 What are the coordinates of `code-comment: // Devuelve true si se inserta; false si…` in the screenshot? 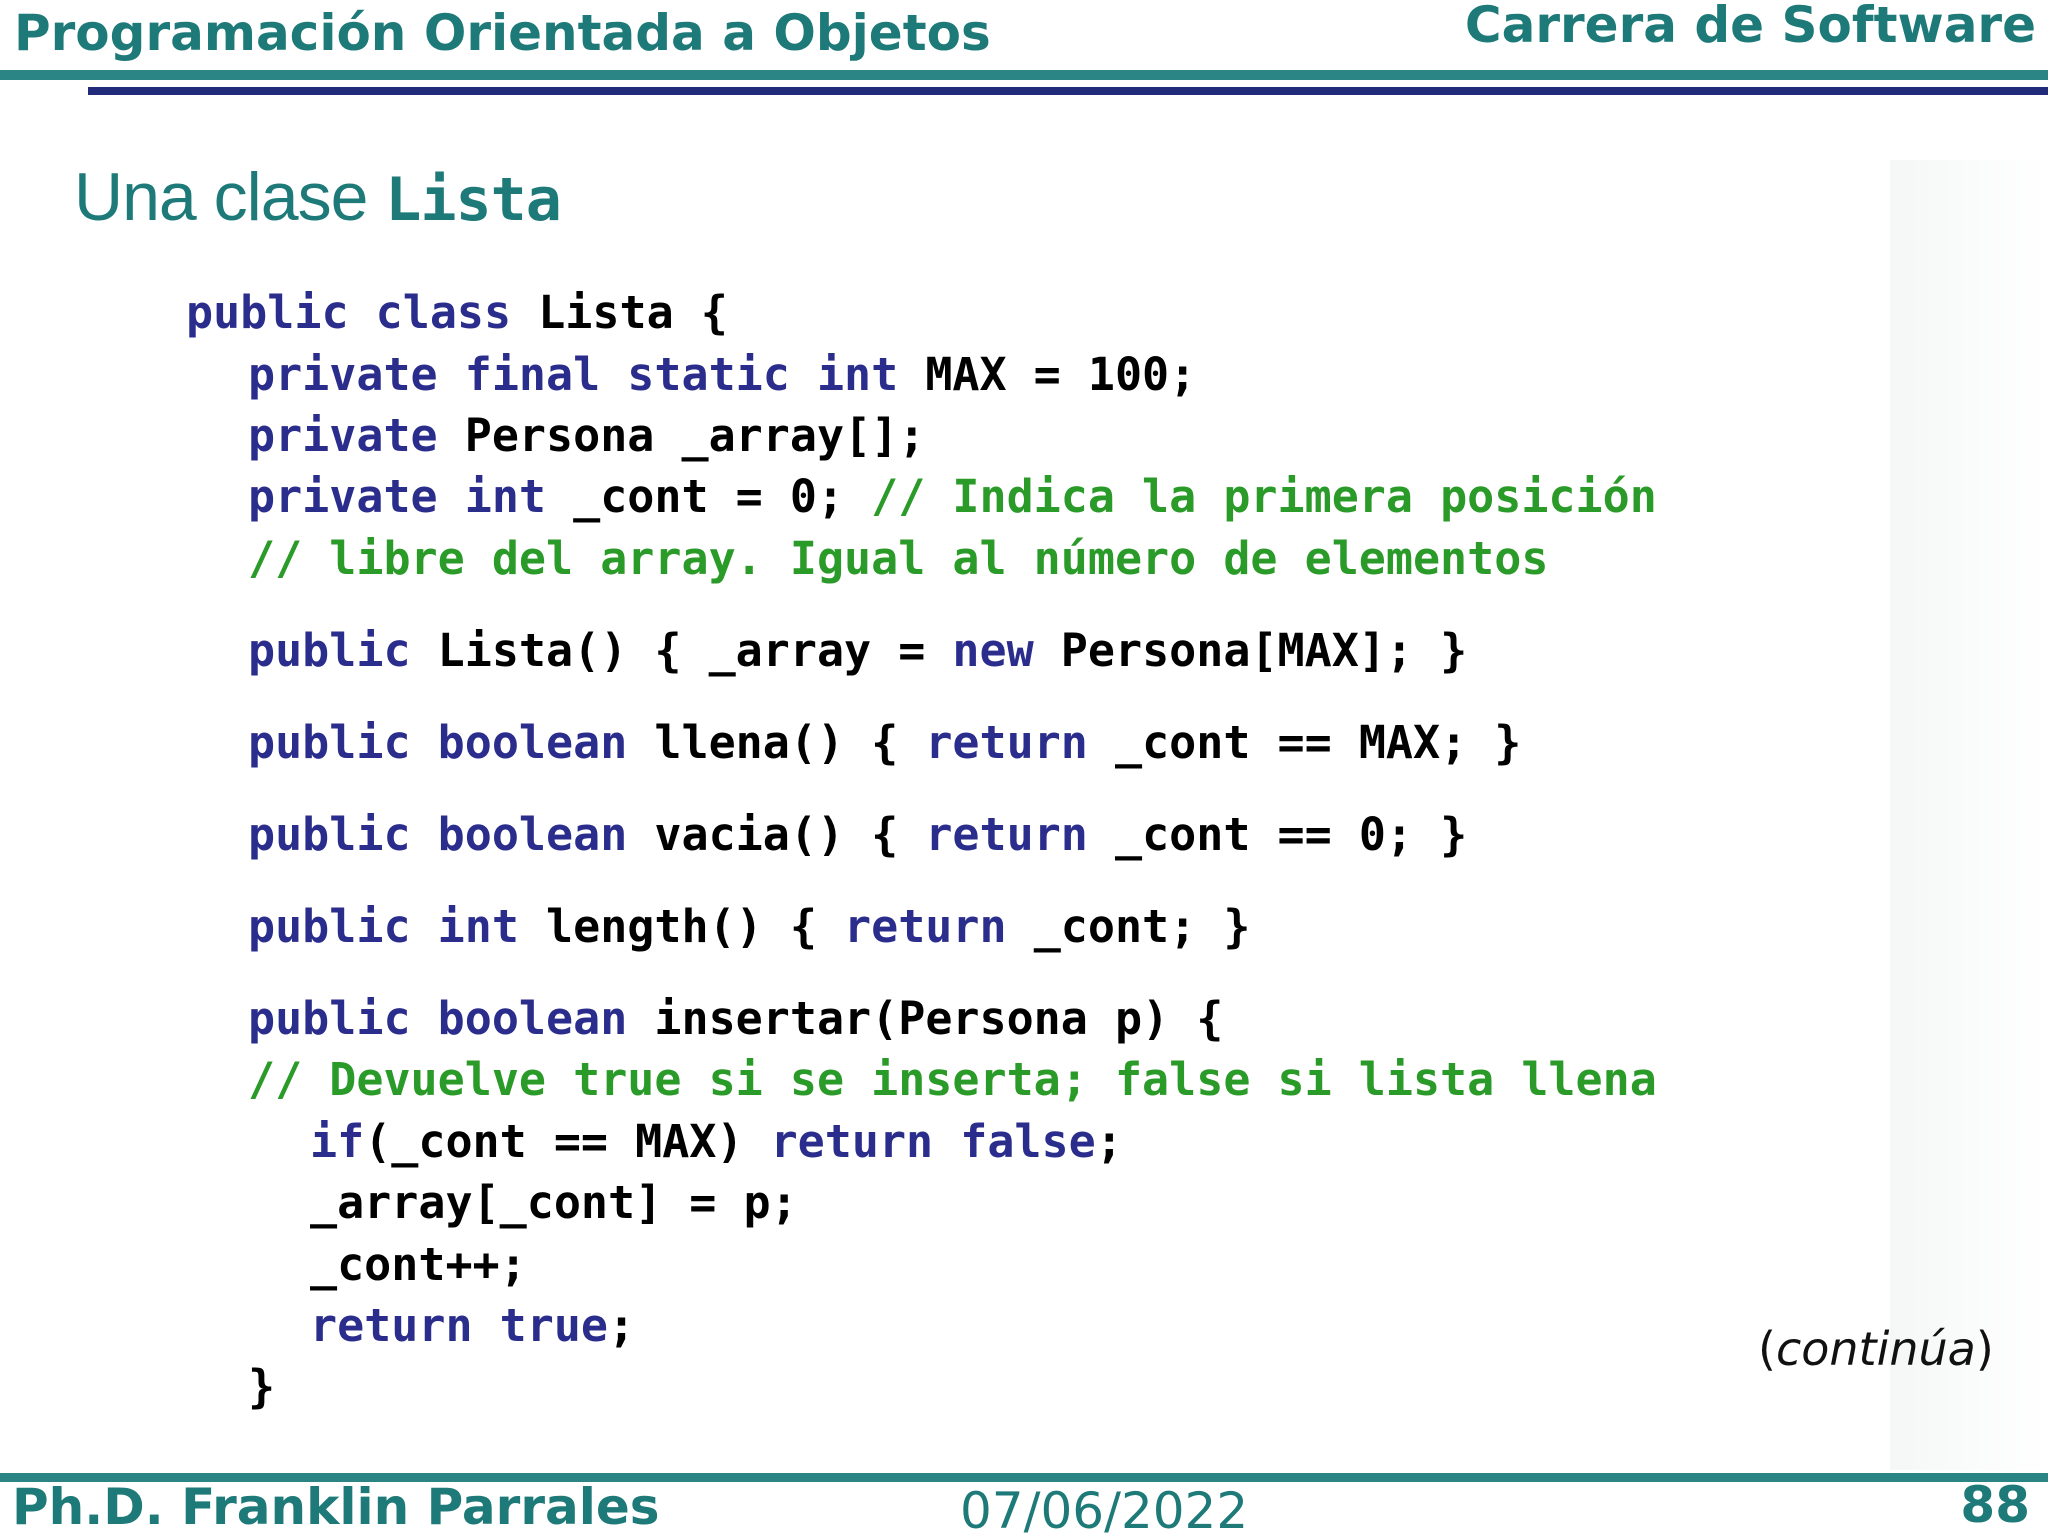 It's located at (952, 1079).